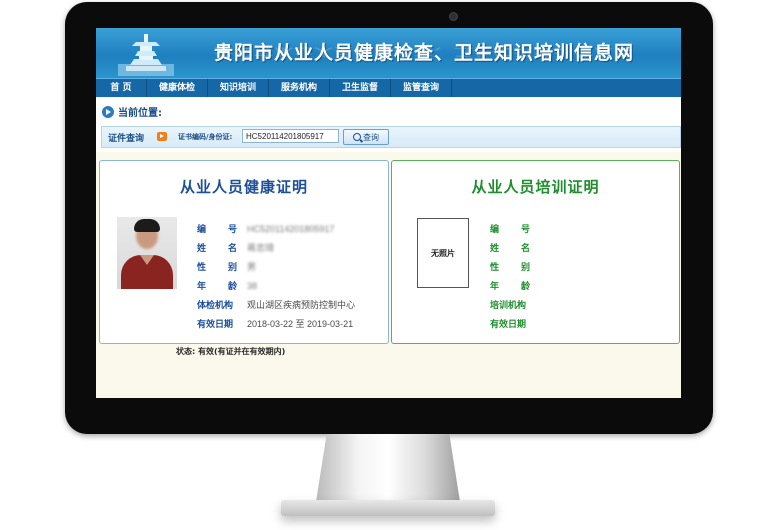 This screenshot has width=775, height=530. I want to click on nav-regulatory-query: 监管查询, so click(421, 88).